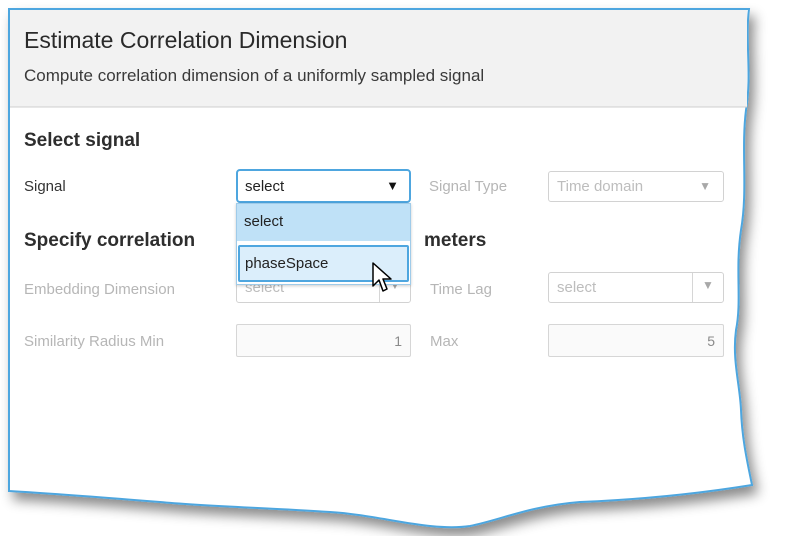 This screenshot has height=536, width=796. What do you see at coordinates (45, 186) in the screenshot?
I see `signal-label: Signal` at bounding box center [45, 186].